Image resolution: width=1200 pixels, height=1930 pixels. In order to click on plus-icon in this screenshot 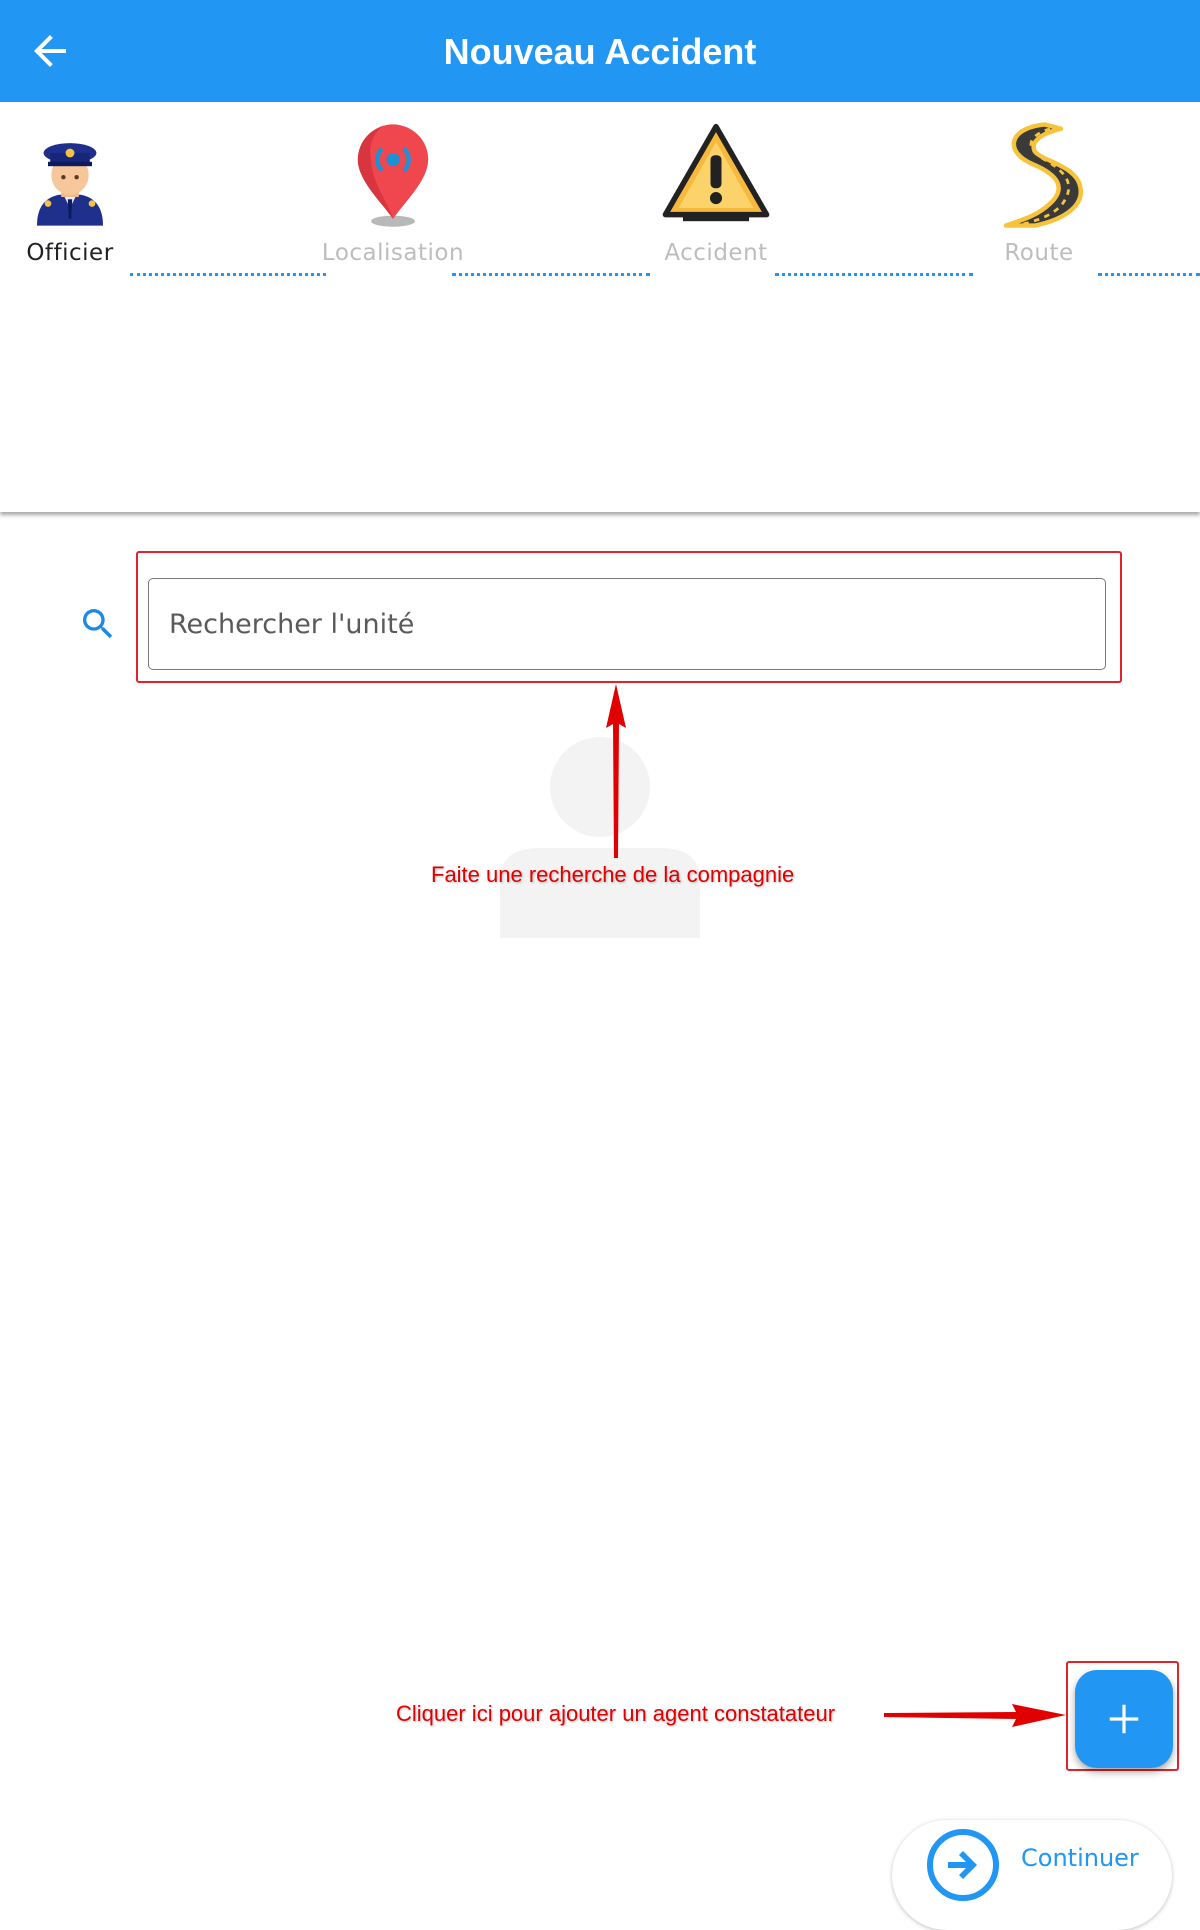, I will do `click(1124, 1719)`.